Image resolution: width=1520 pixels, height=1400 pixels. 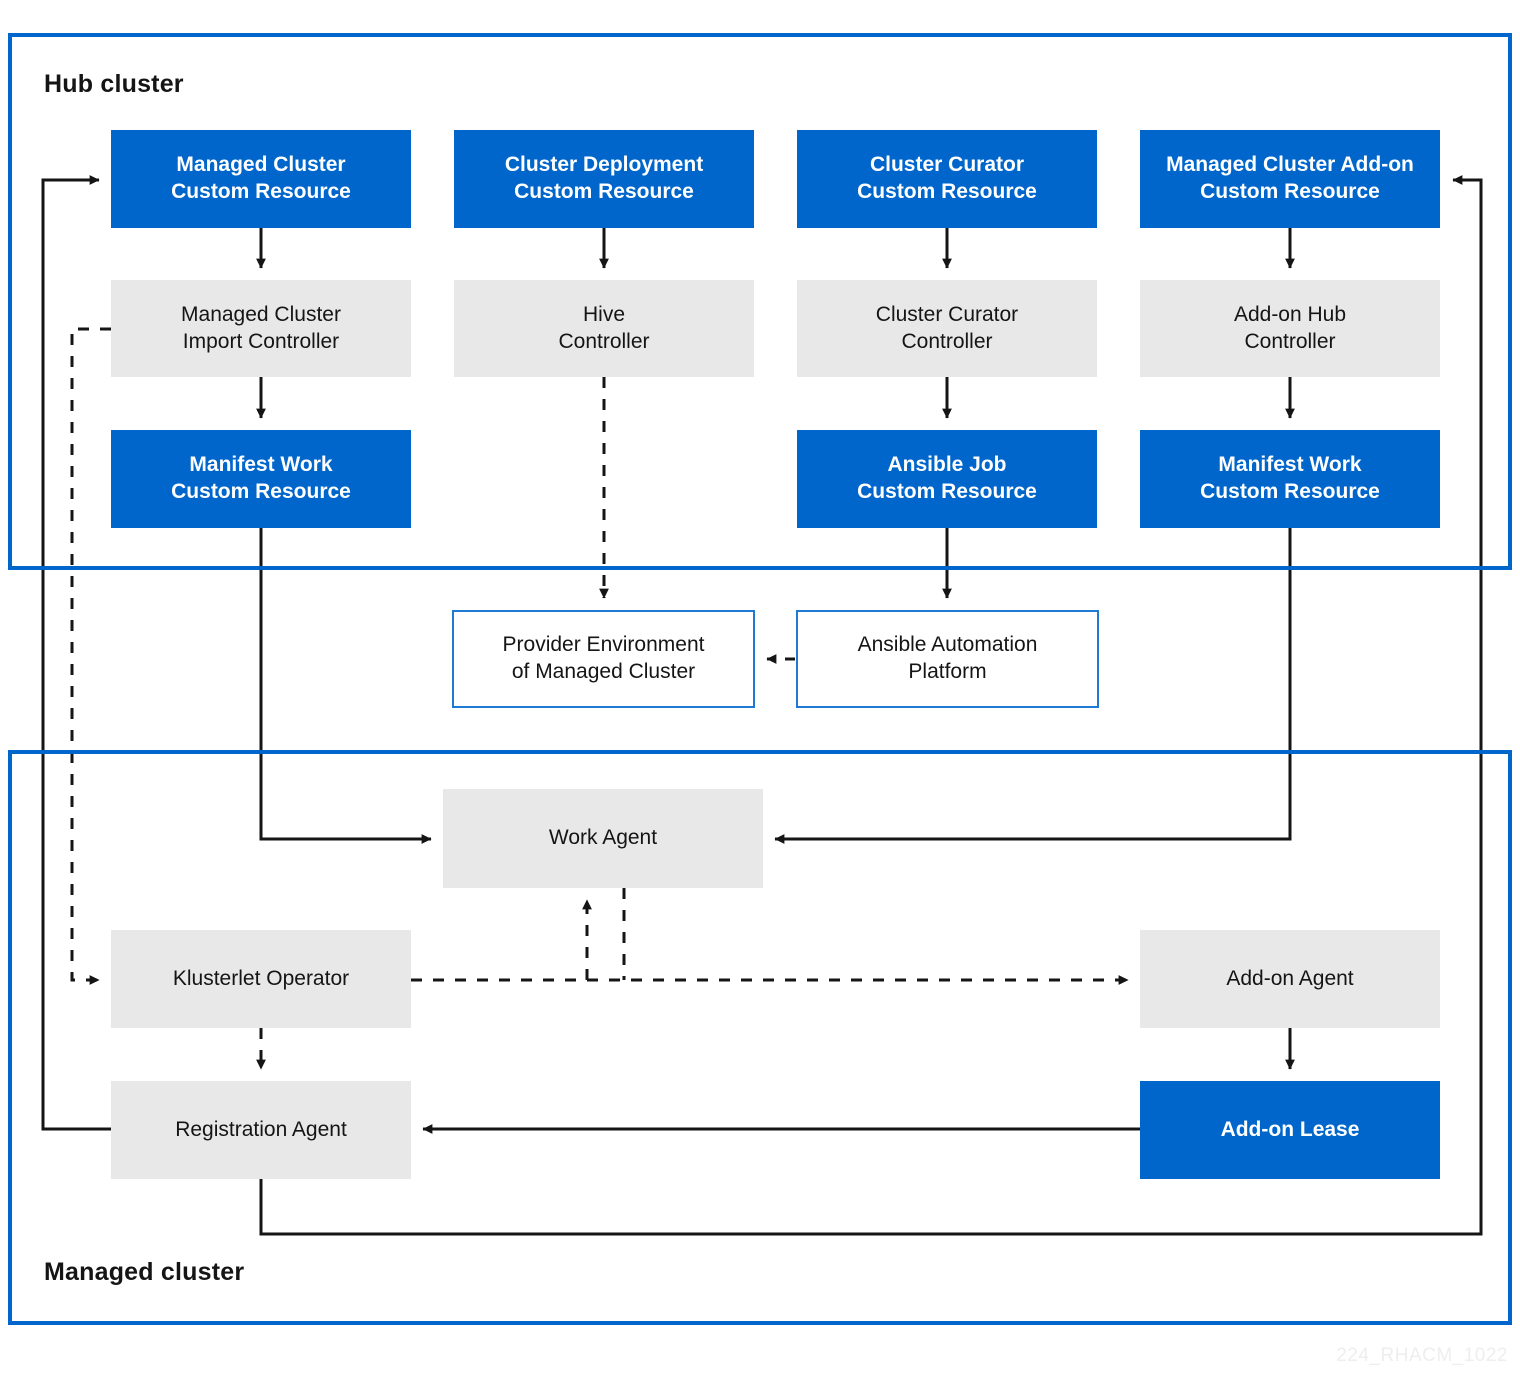 I want to click on node-manifest-work-cr-left: Manifest Work Custom Resource, so click(x=261, y=479).